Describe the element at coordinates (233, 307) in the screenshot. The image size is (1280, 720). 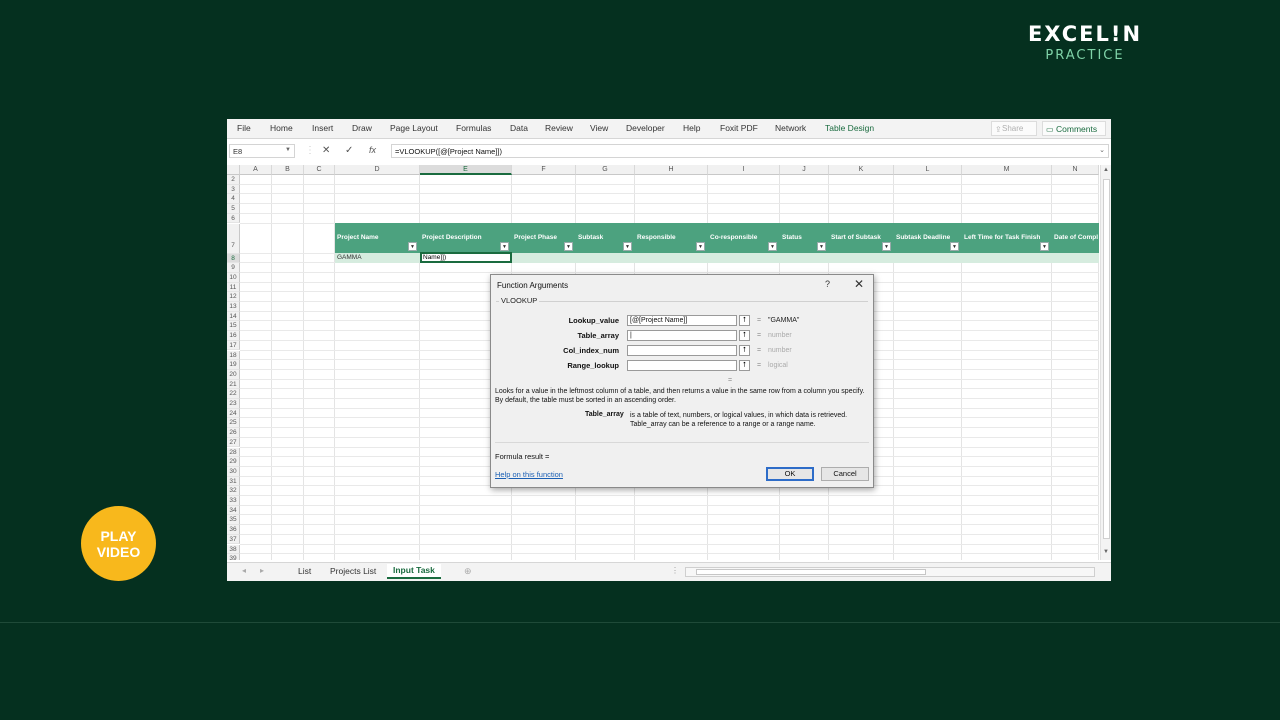
I see `row-header: 13` at that location.